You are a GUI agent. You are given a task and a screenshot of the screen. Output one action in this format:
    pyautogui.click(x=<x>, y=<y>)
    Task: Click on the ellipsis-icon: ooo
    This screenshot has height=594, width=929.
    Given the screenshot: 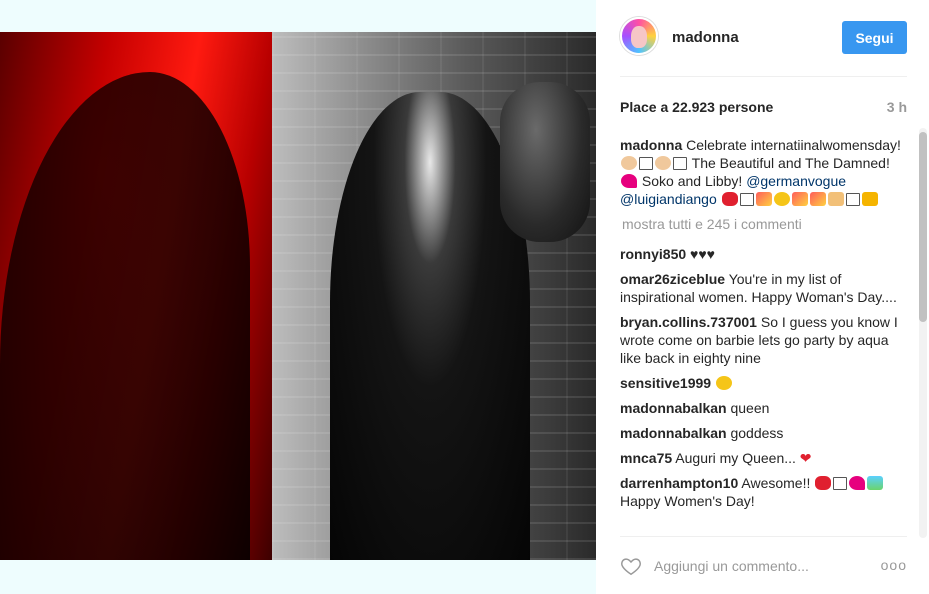 What is the action you would take?
    pyautogui.click(x=894, y=565)
    